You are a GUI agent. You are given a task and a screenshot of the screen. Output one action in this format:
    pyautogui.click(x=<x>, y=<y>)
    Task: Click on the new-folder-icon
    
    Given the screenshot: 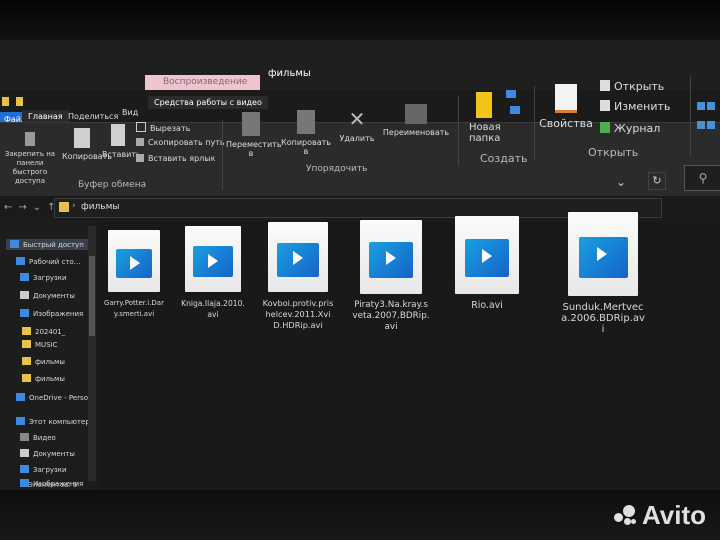 What is the action you would take?
    pyautogui.click(x=484, y=105)
    